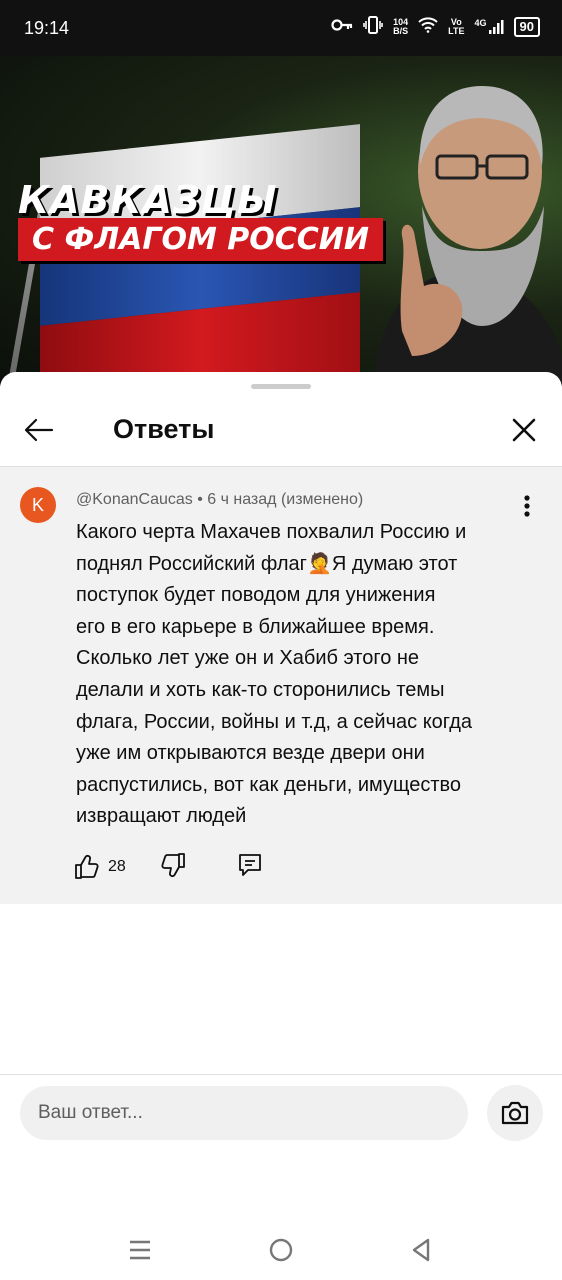  I want to click on back-triangle-icon, so click(421, 1250).